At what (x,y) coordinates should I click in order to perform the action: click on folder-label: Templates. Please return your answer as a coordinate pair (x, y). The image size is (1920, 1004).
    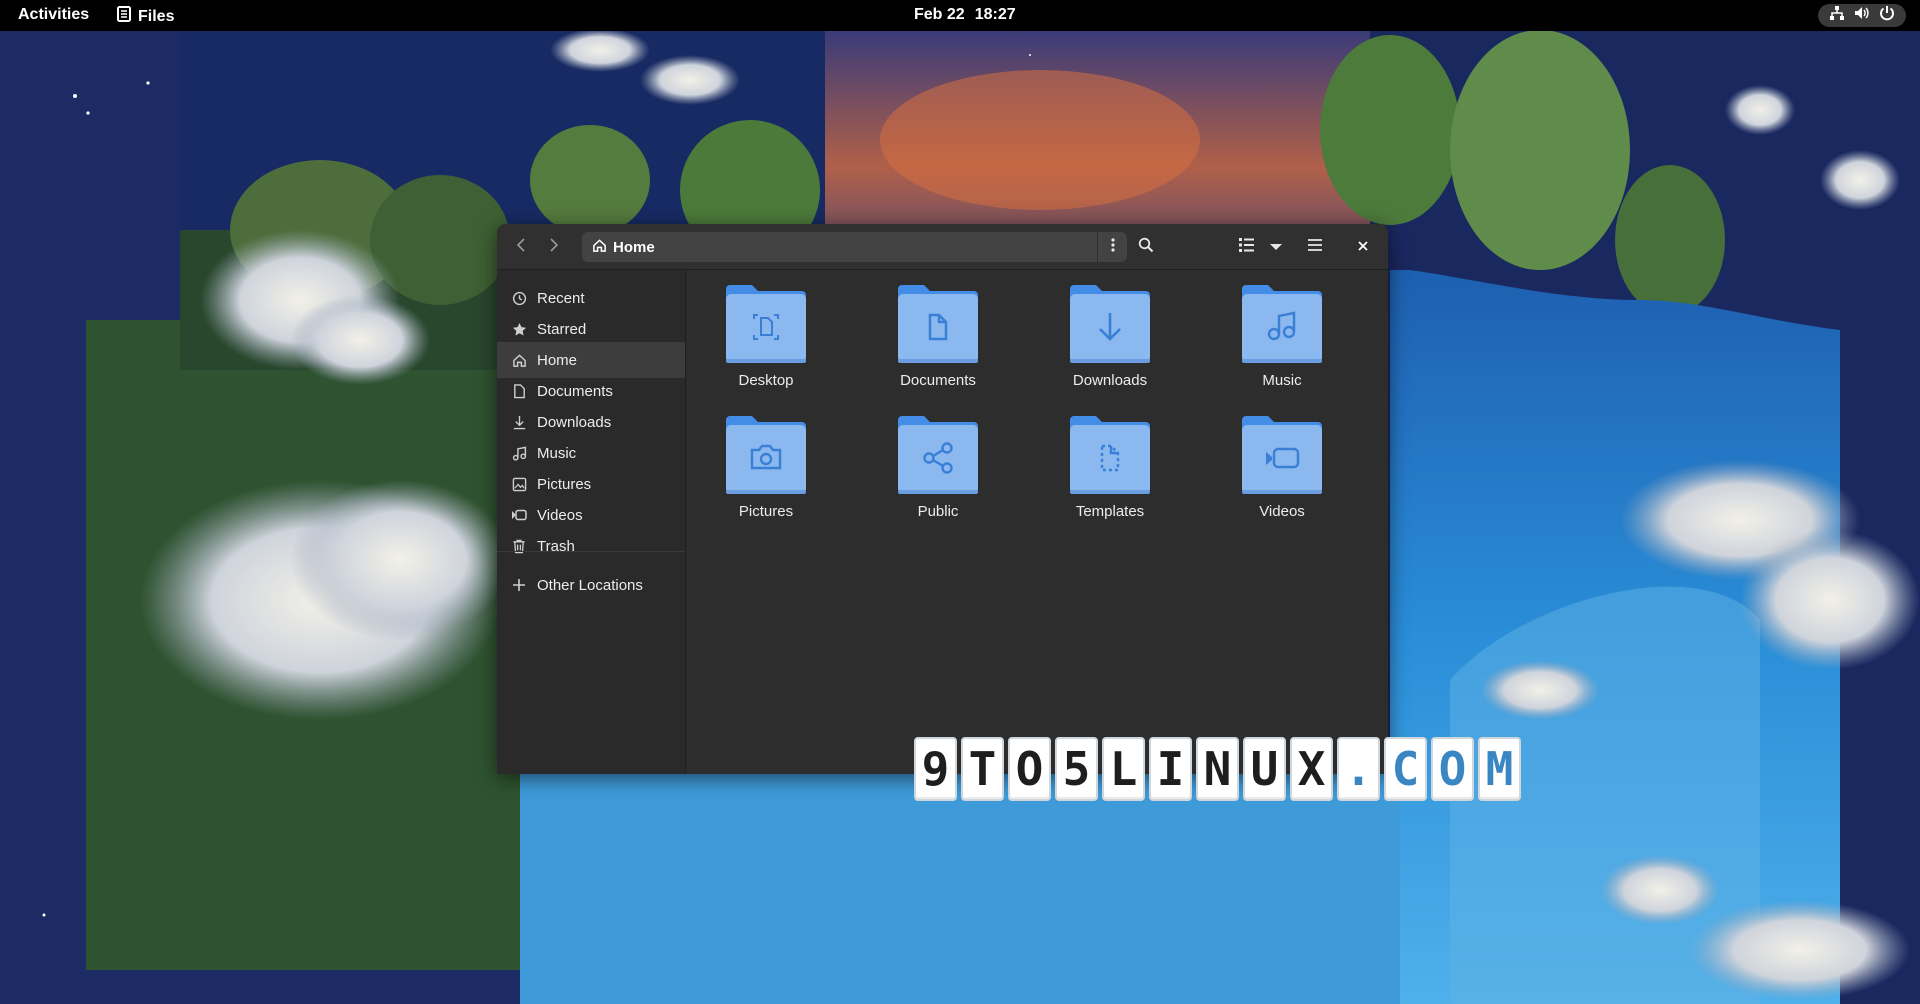
    Looking at the image, I should click on (1110, 511).